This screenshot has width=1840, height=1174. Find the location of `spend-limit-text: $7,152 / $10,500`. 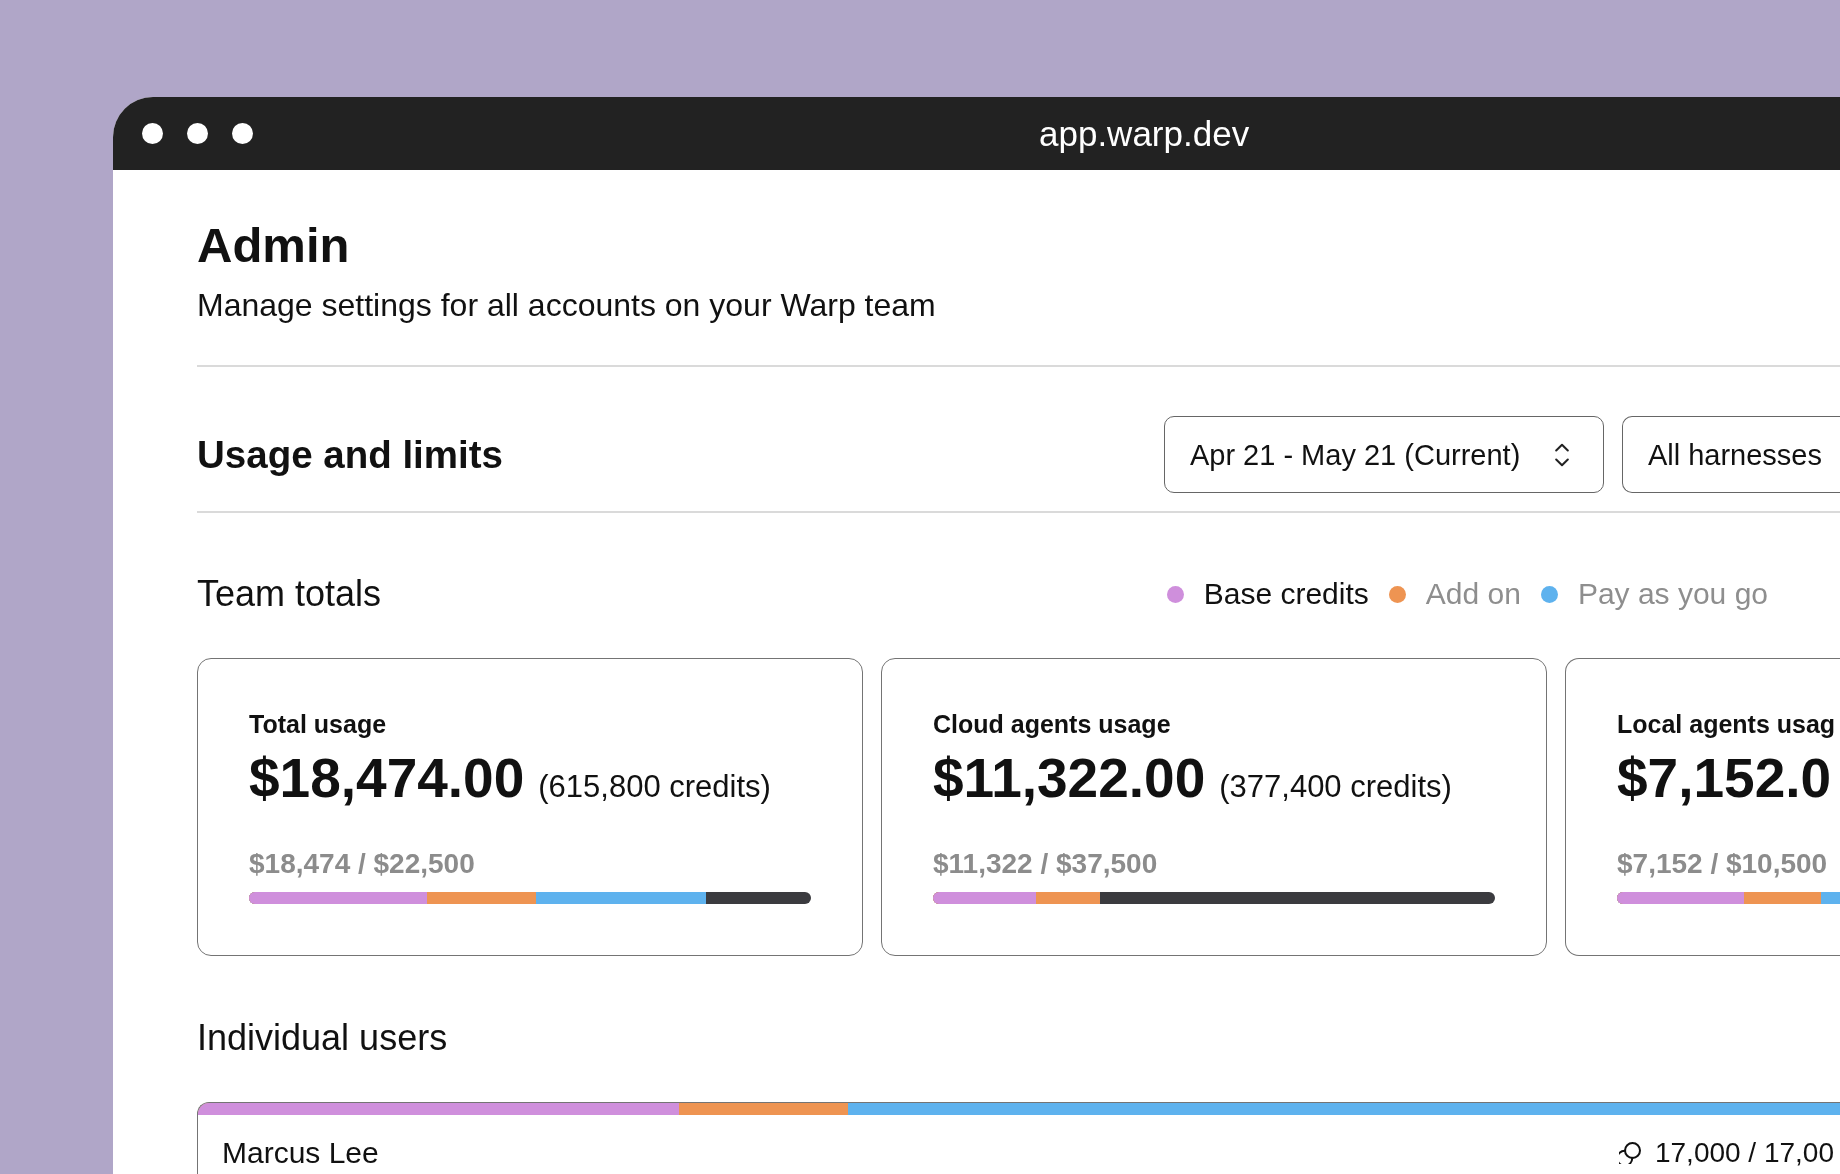

spend-limit-text: $7,152 / $10,500 is located at coordinates (1723, 864).